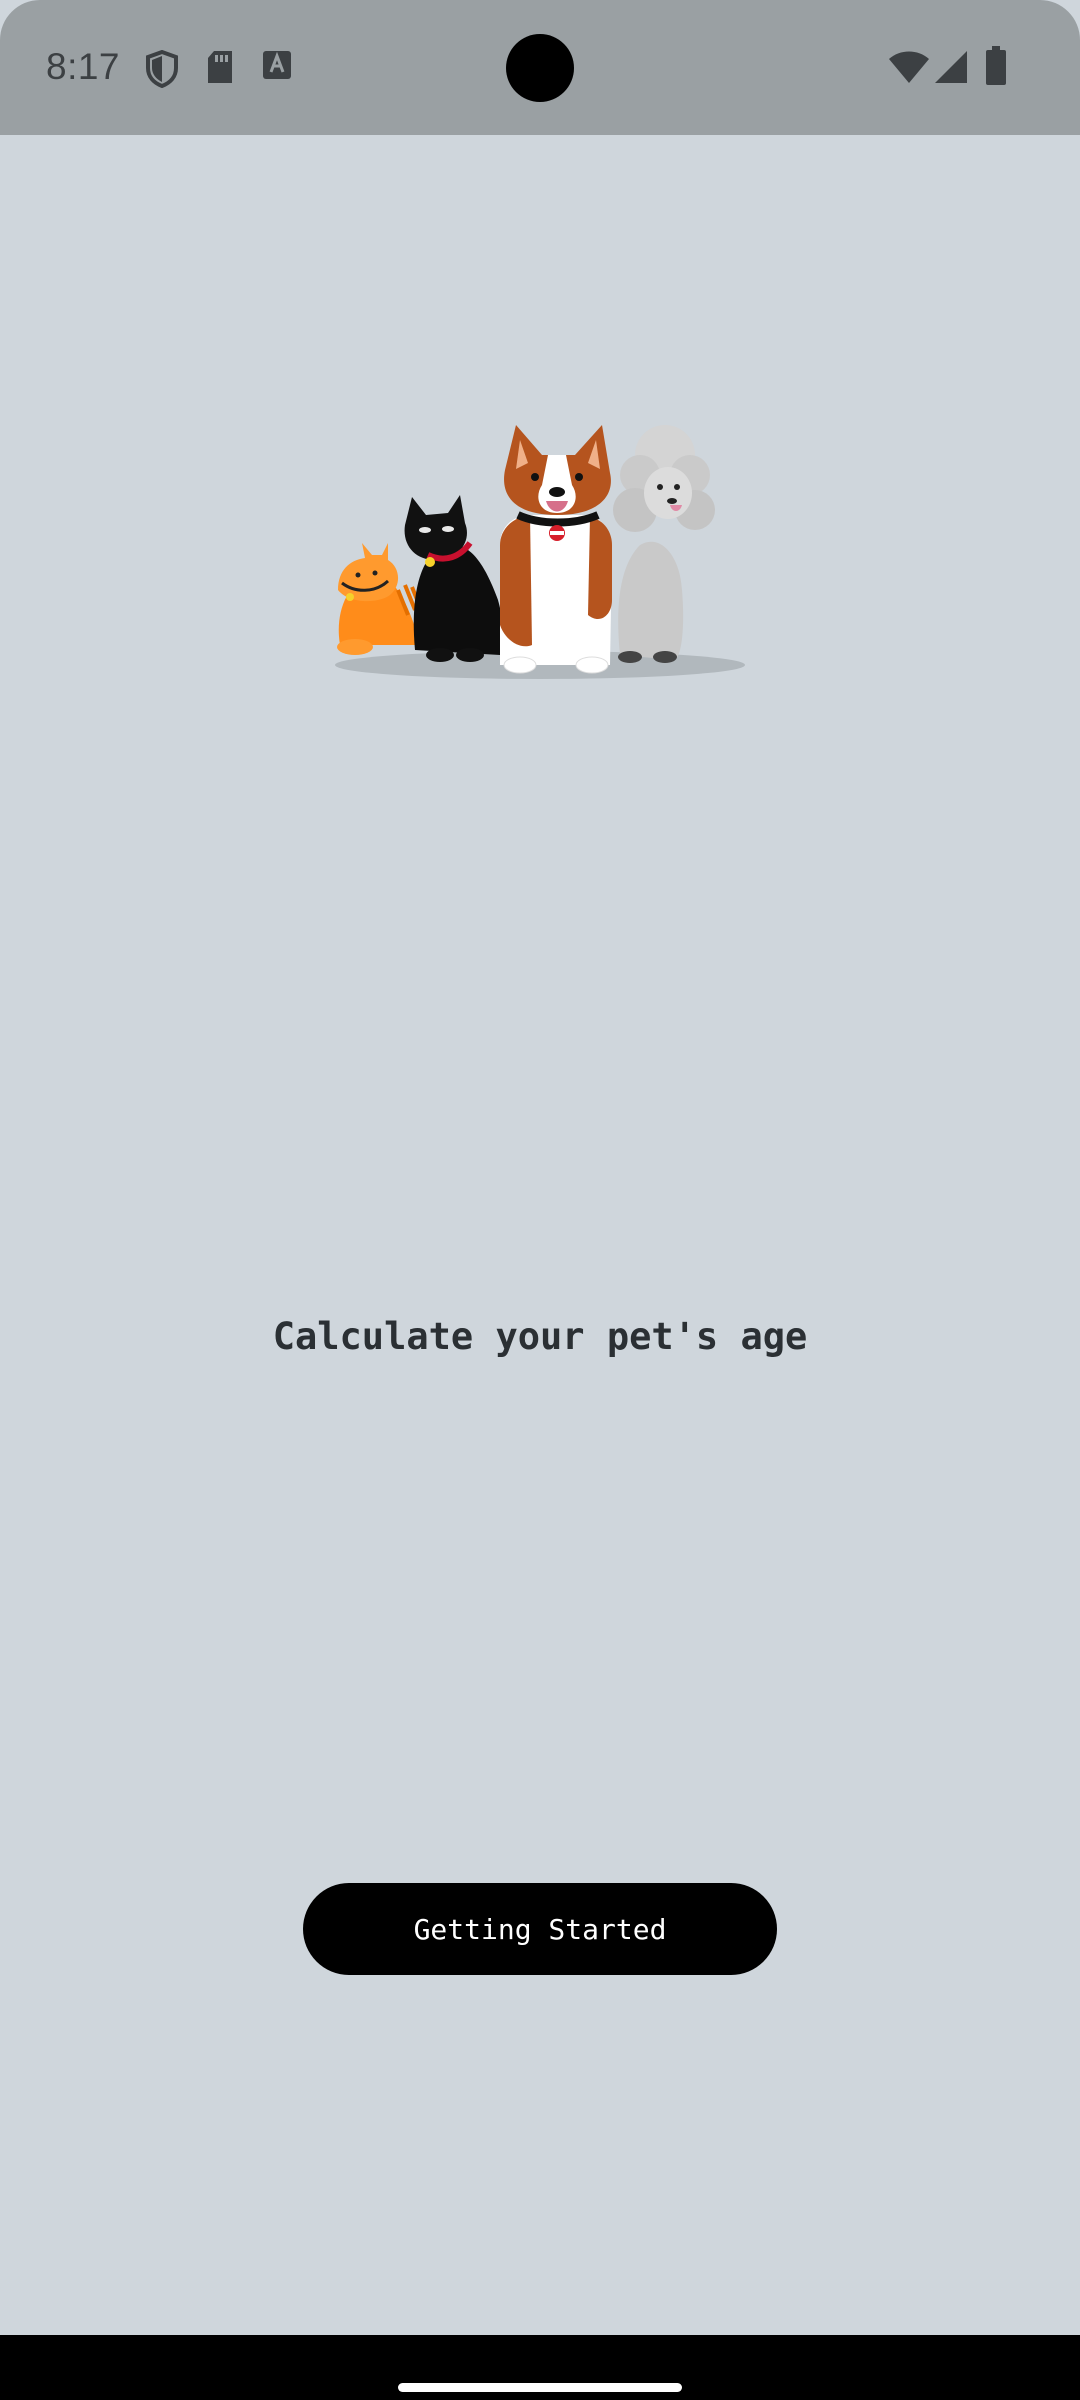  Describe the element at coordinates (83, 66) in the screenshot. I see `status-time: 8:17` at that location.